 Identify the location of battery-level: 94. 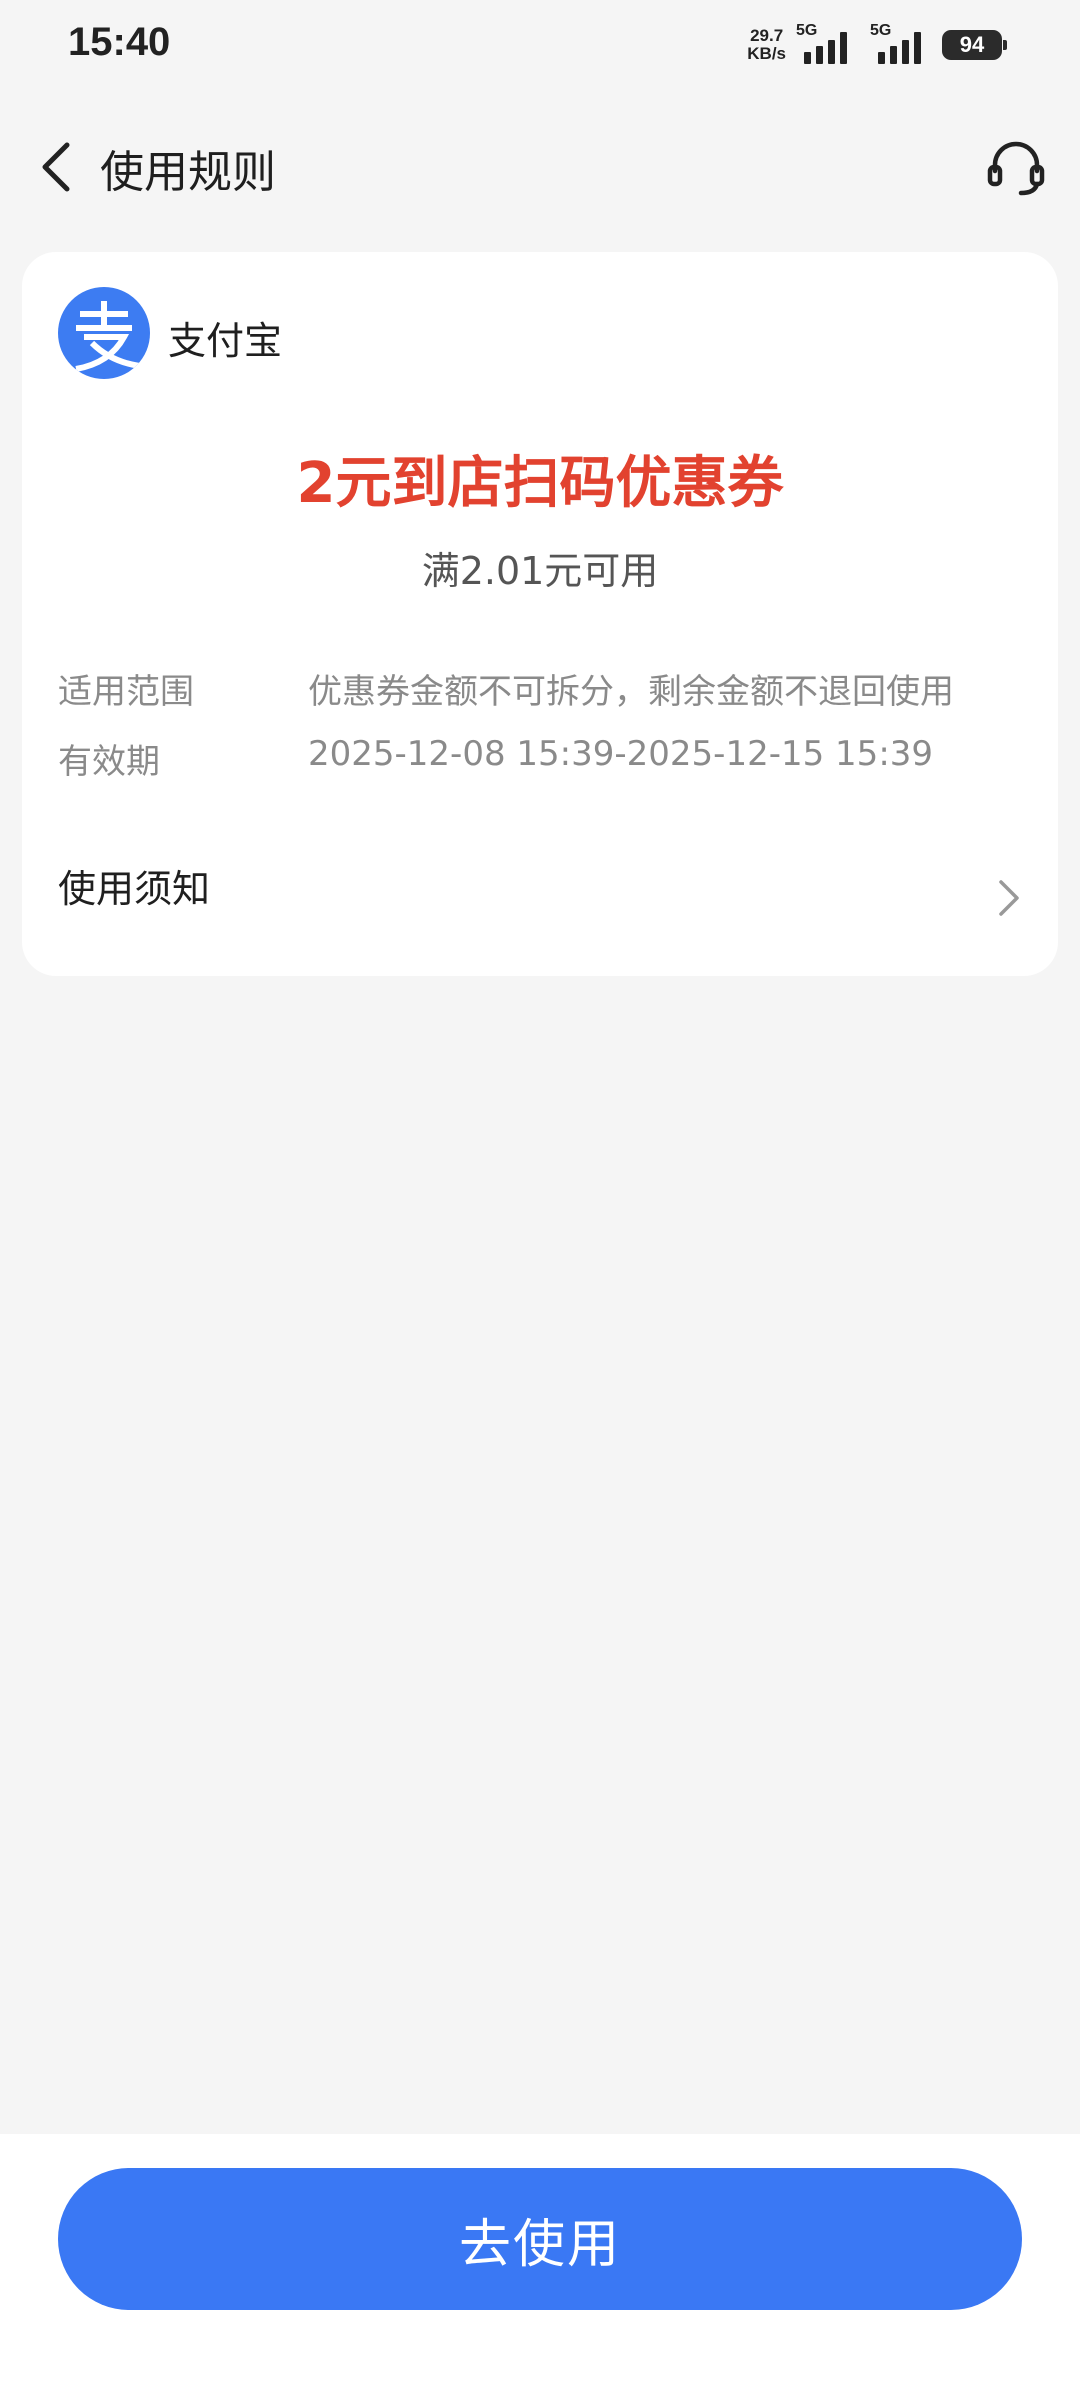
(972, 44).